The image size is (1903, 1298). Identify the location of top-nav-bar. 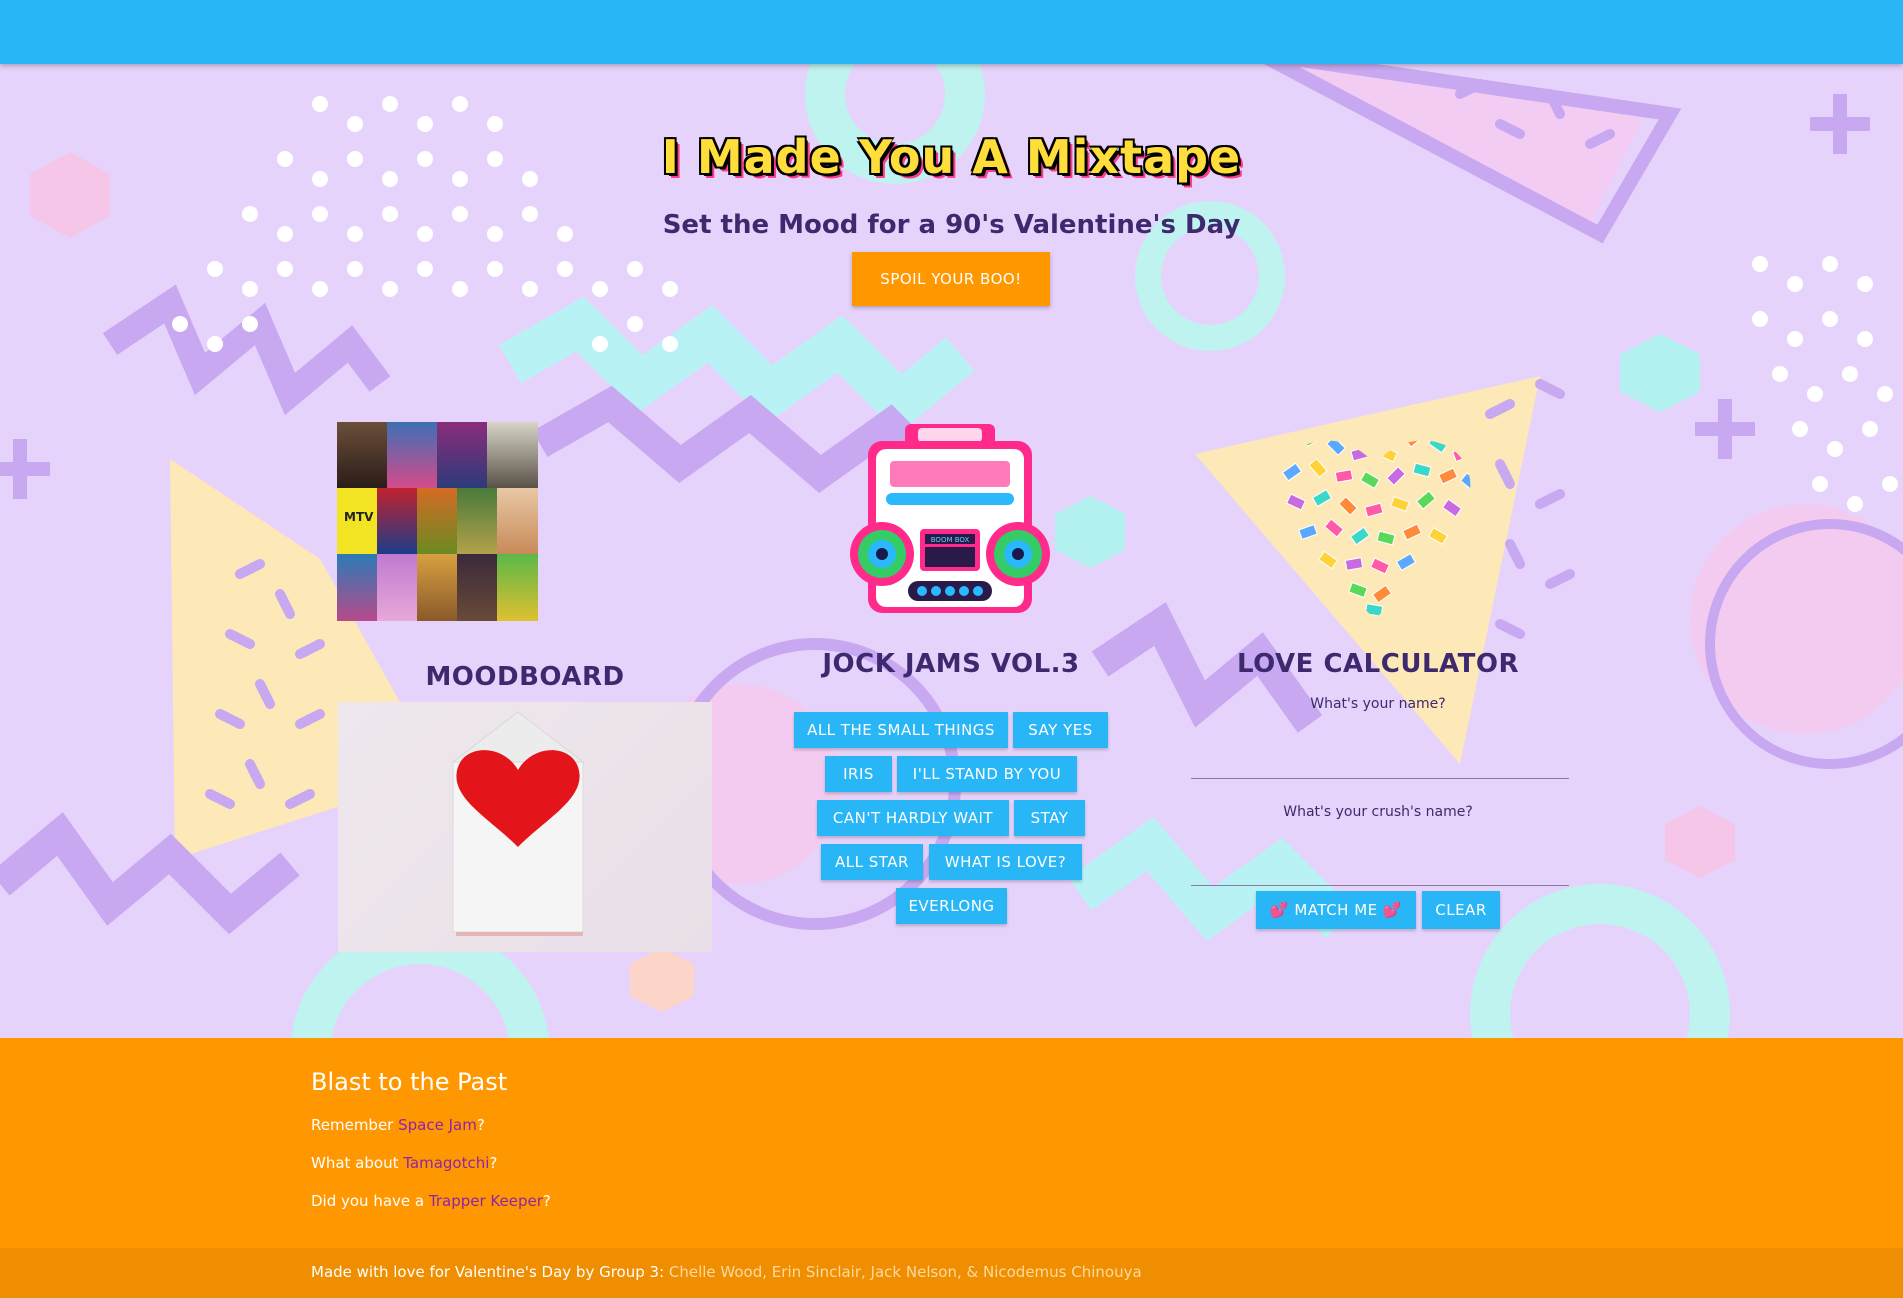
(951, 32).